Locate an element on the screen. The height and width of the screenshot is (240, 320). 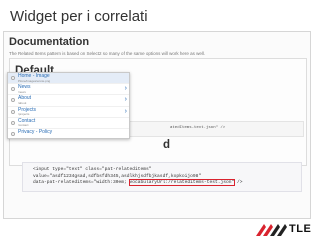
dropdown-item: Projects /projects › is located at coordinates (68, 112).